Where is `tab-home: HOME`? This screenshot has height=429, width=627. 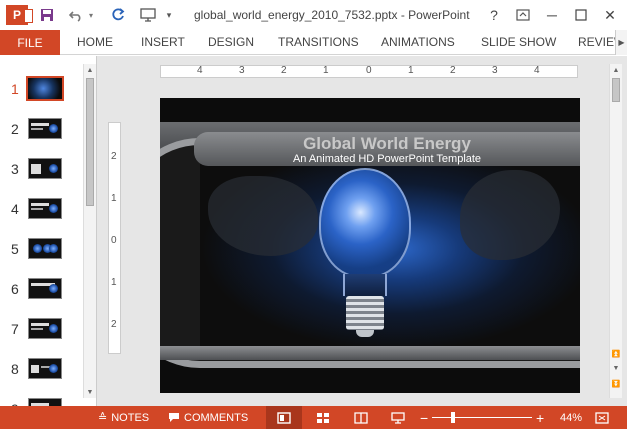 tab-home: HOME is located at coordinates (95, 42).